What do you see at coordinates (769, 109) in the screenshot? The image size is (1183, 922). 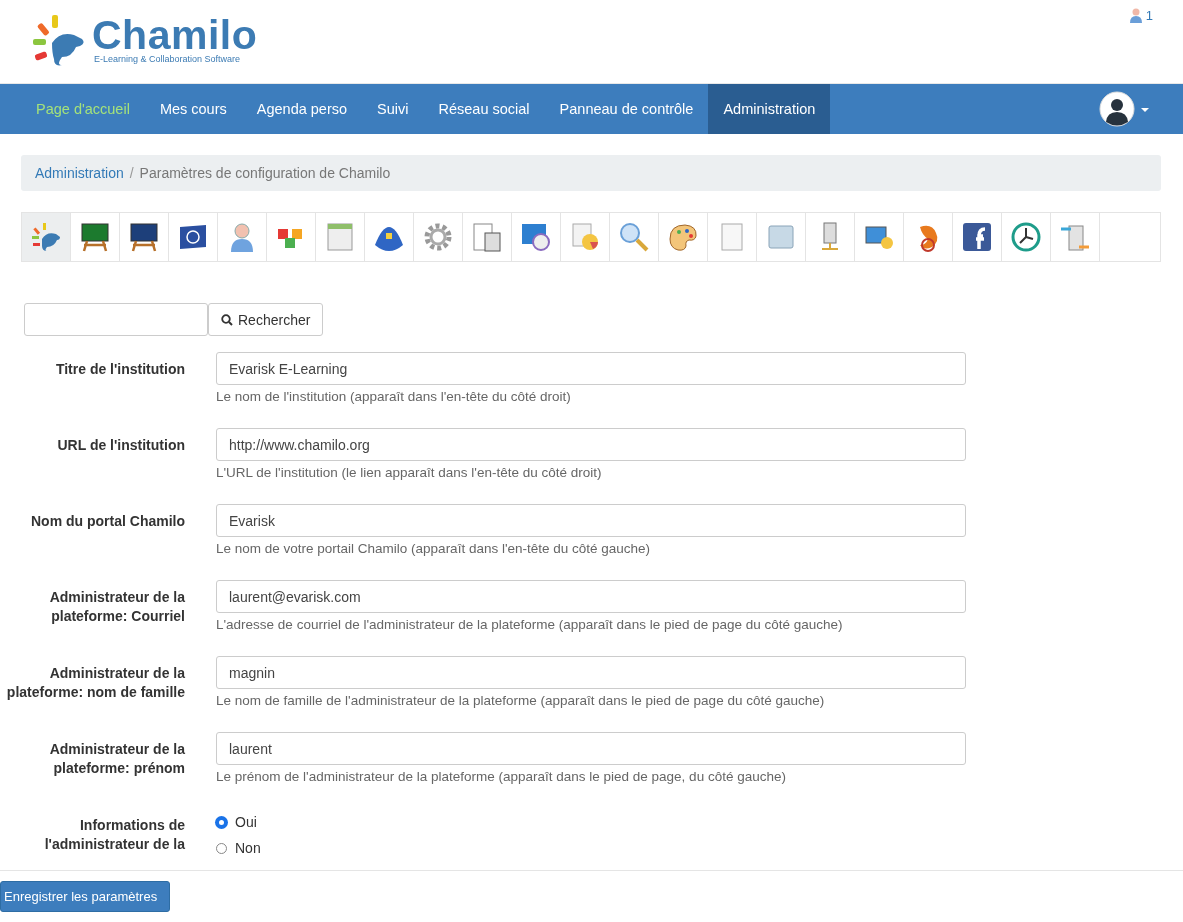 I see `nav-link: Administration` at bounding box center [769, 109].